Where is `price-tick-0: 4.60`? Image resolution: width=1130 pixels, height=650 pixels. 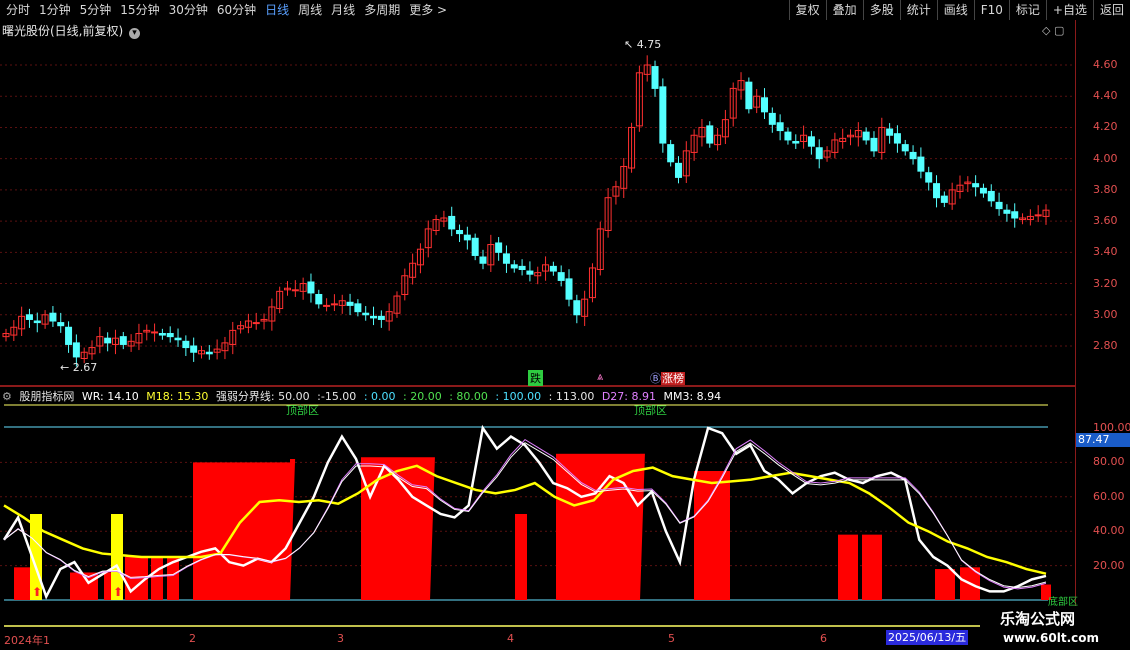 price-tick-0: 4.60 is located at coordinates (1105, 64).